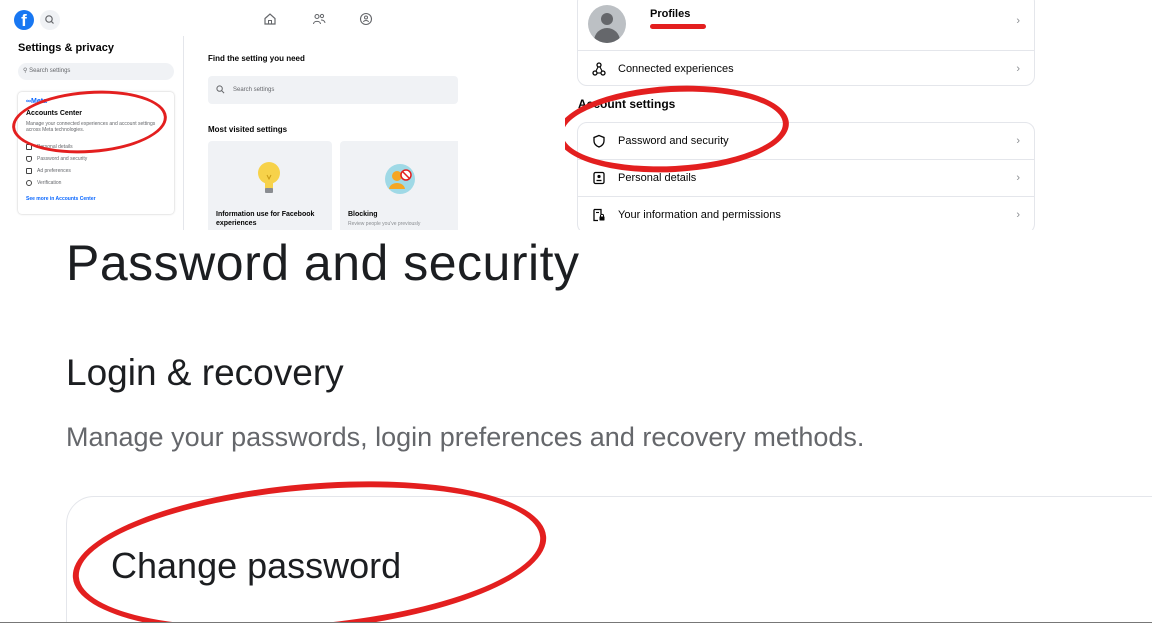  What do you see at coordinates (699, 215) in the screenshot?
I see `your-information-label: Your information and permissions` at bounding box center [699, 215].